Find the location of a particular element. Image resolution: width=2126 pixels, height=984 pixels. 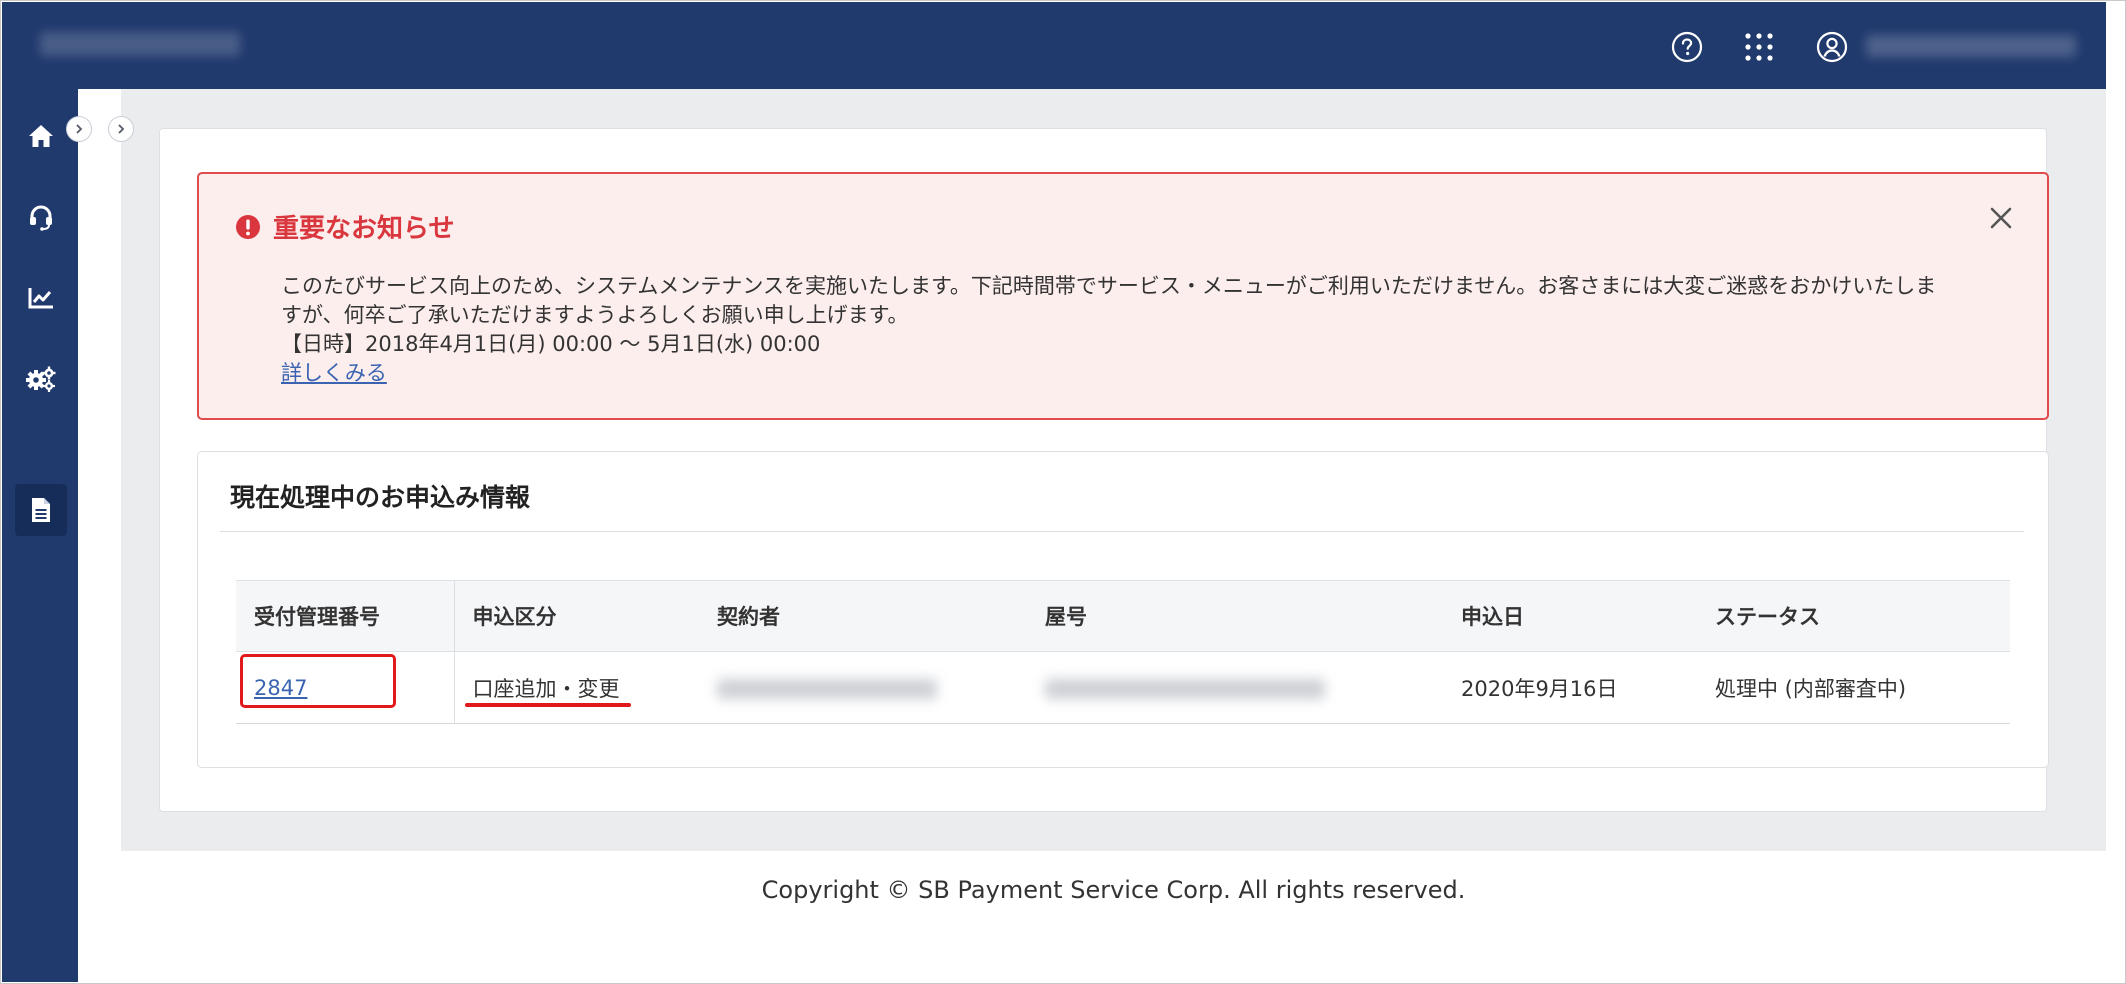

document-icon is located at coordinates (41, 510).